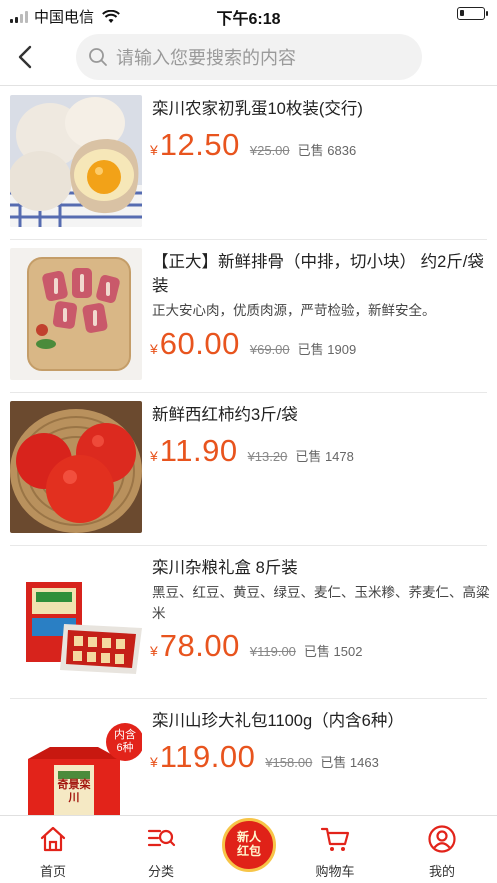  What do you see at coordinates (324, 456) in the screenshot?
I see `sold-count: 已售 1478` at bounding box center [324, 456].